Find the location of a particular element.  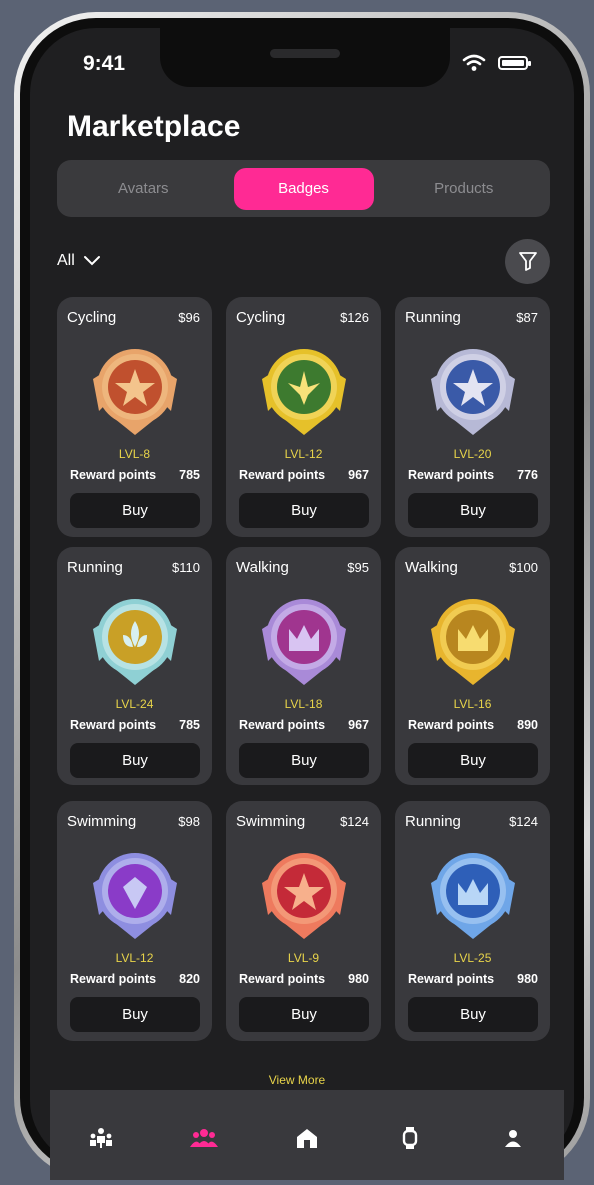

wifi-icon is located at coordinates (474, 62).